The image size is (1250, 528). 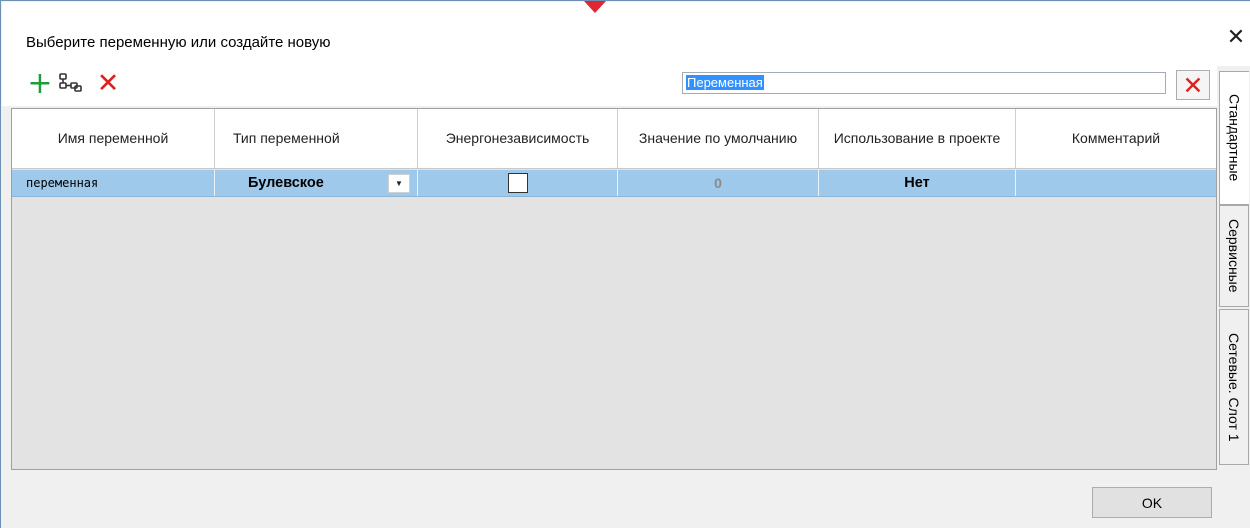 I want to click on tab-standard-label: Стандартные, so click(x=1234, y=138).